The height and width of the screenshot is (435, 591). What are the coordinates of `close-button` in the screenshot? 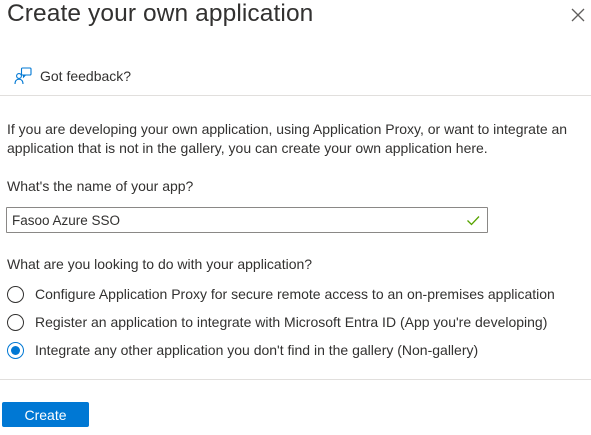 It's located at (578, 15).